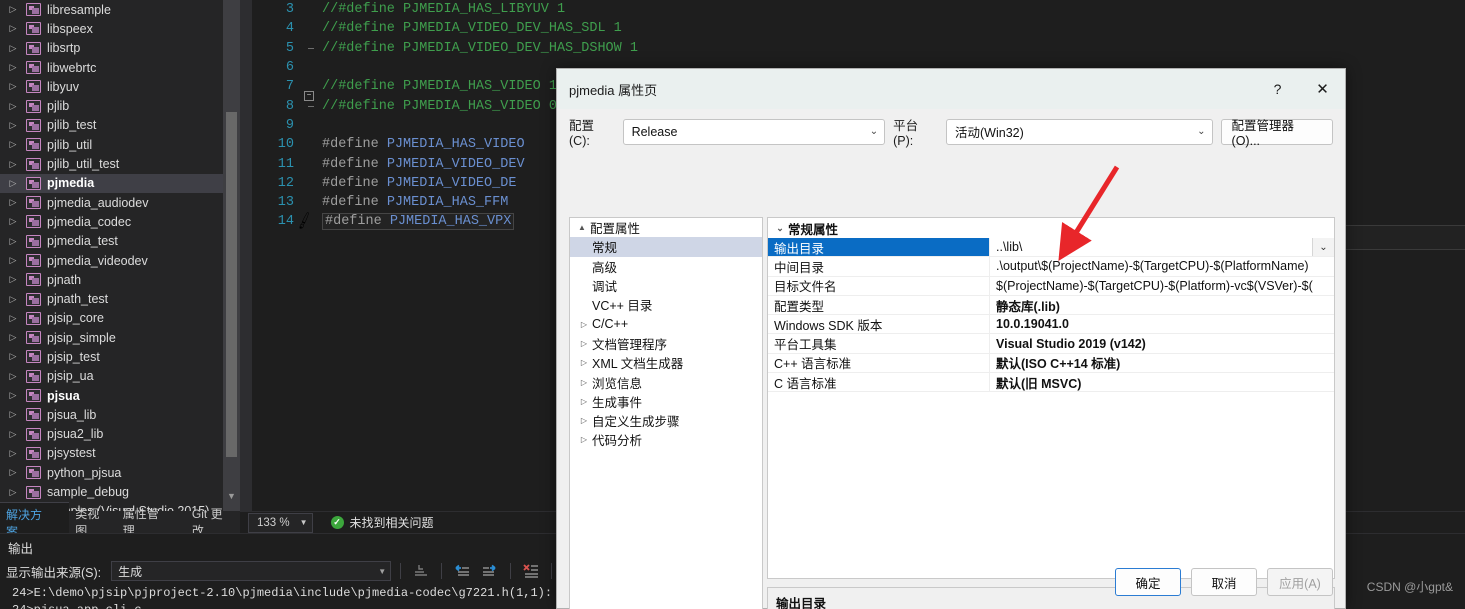 The width and height of the screenshot is (1465, 609). What do you see at coordinates (421, 571) in the screenshot?
I see `clear-output-icon` at bounding box center [421, 571].